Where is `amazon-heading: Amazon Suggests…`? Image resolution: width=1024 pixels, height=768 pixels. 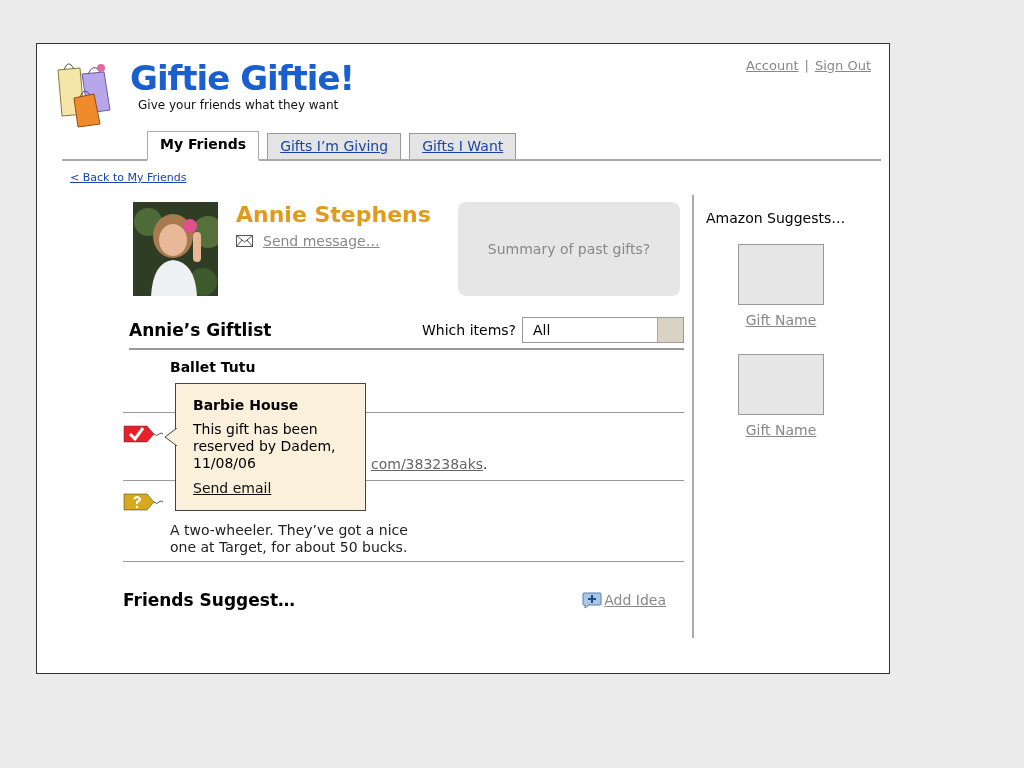
amazon-heading: Amazon Suggests… is located at coordinates (776, 218).